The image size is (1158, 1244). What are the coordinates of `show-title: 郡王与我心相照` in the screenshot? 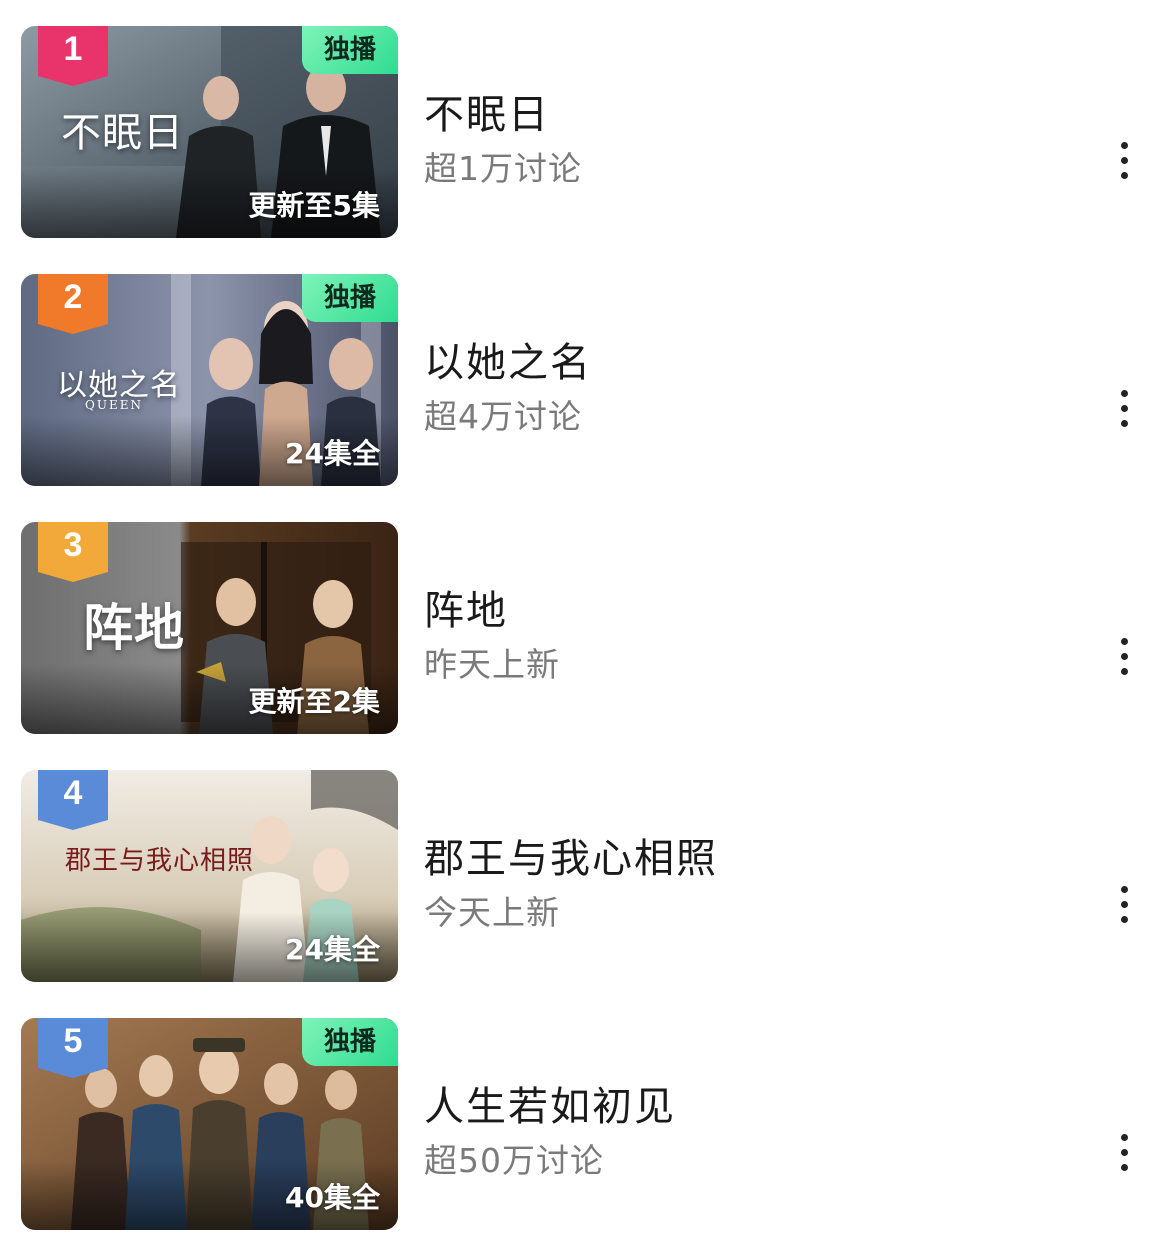 It's located at (571, 855).